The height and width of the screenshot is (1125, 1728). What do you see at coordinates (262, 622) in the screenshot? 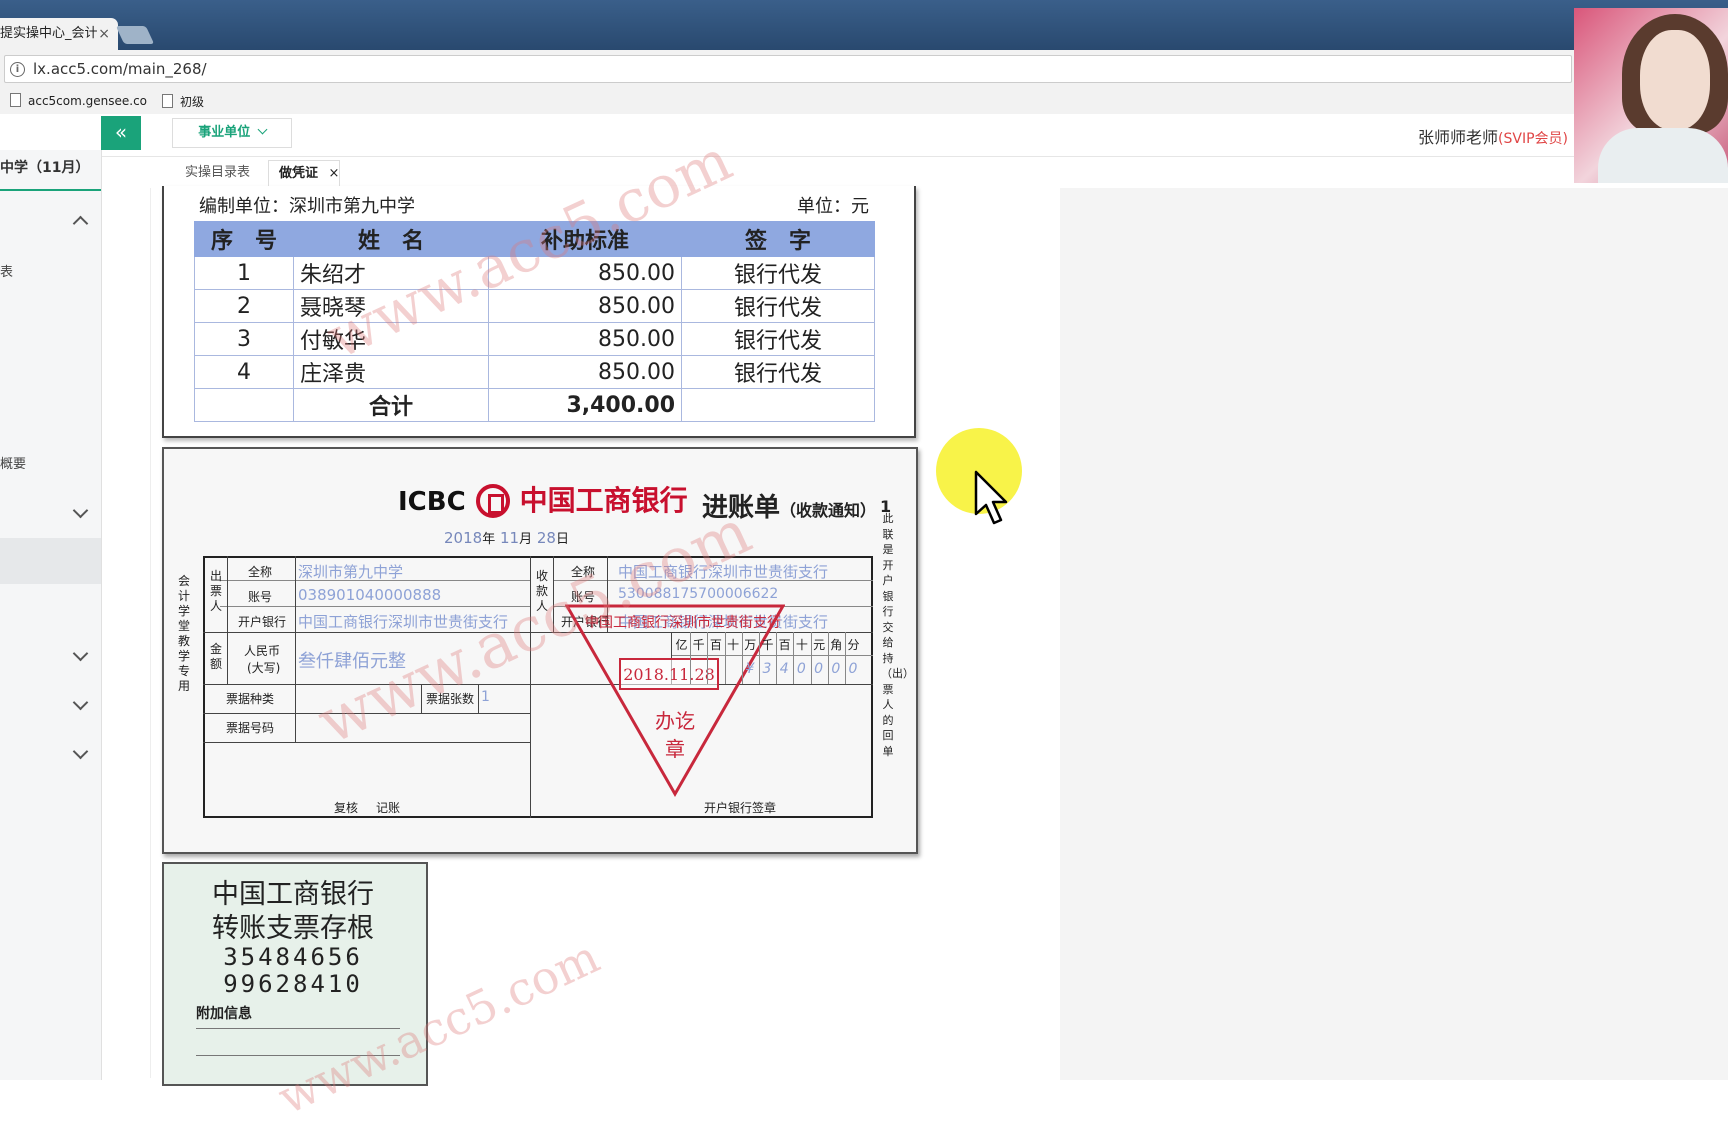
I see `payer-bank-label: 开户银行` at bounding box center [262, 622].